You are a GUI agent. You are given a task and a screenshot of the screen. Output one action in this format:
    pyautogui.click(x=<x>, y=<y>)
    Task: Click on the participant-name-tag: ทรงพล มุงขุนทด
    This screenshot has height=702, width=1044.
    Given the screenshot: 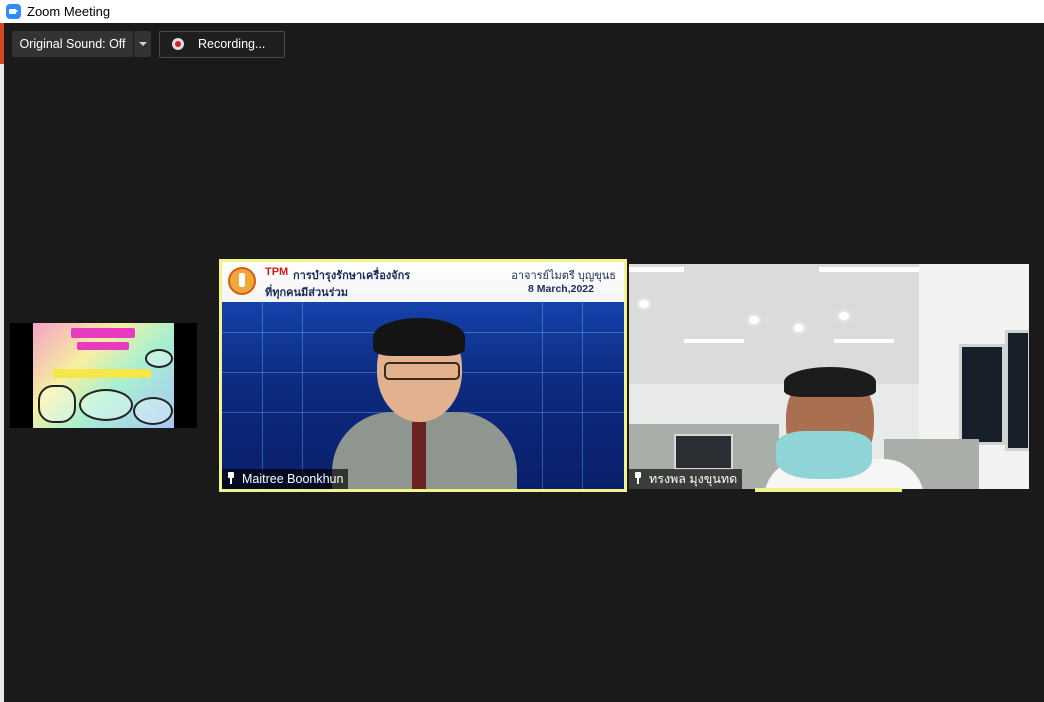 What is the action you would take?
    pyautogui.click(x=686, y=479)
    